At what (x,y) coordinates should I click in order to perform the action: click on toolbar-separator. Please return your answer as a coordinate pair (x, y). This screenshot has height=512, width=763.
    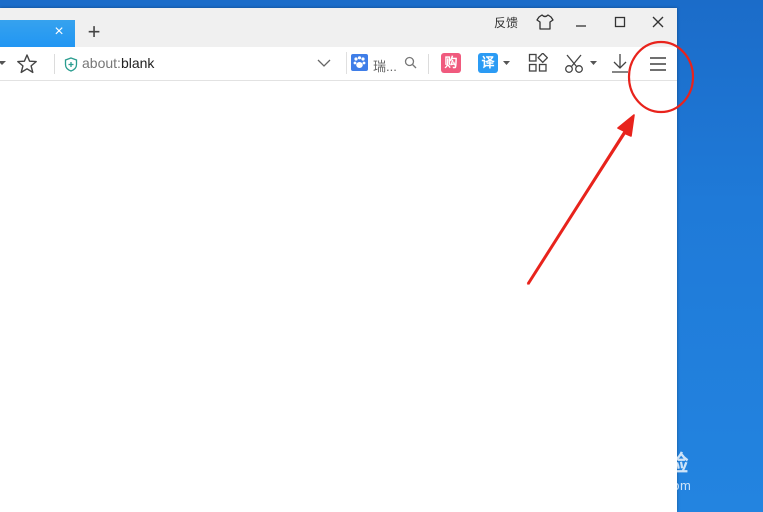
    Looking at the image, I should click on (428, 64).